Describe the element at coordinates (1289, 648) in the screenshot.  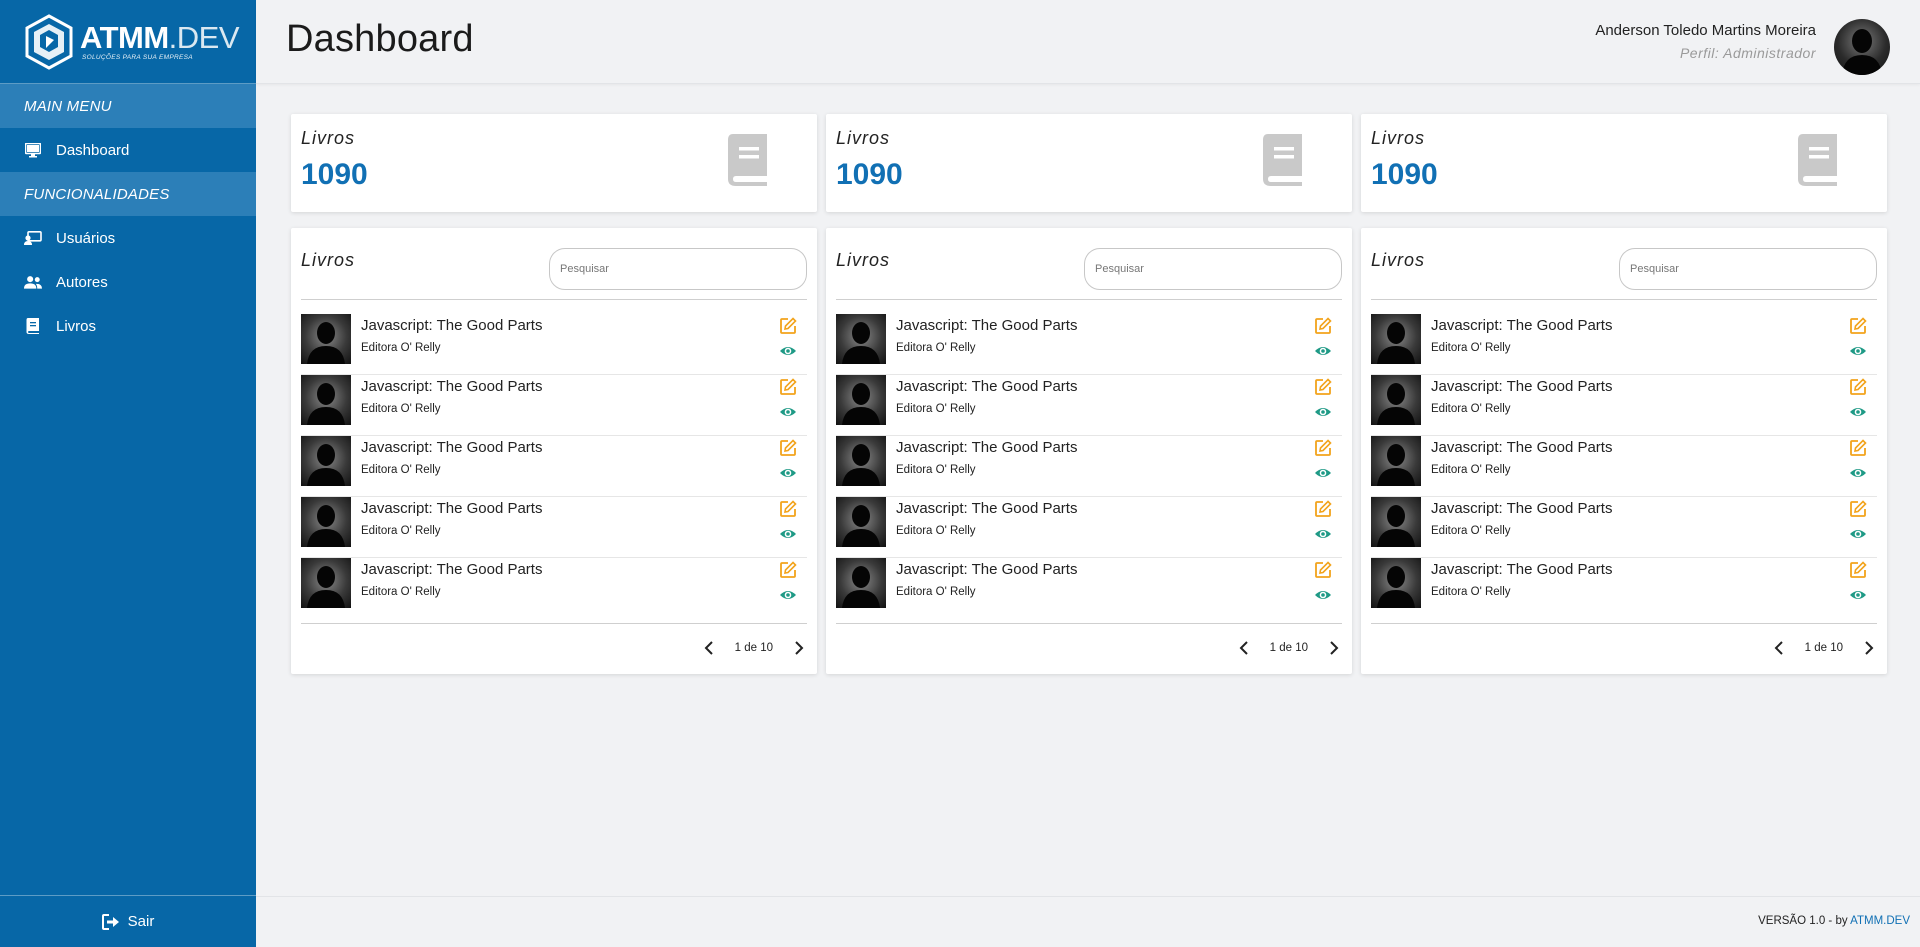
I see `pagination: 1 de 10` at that location.